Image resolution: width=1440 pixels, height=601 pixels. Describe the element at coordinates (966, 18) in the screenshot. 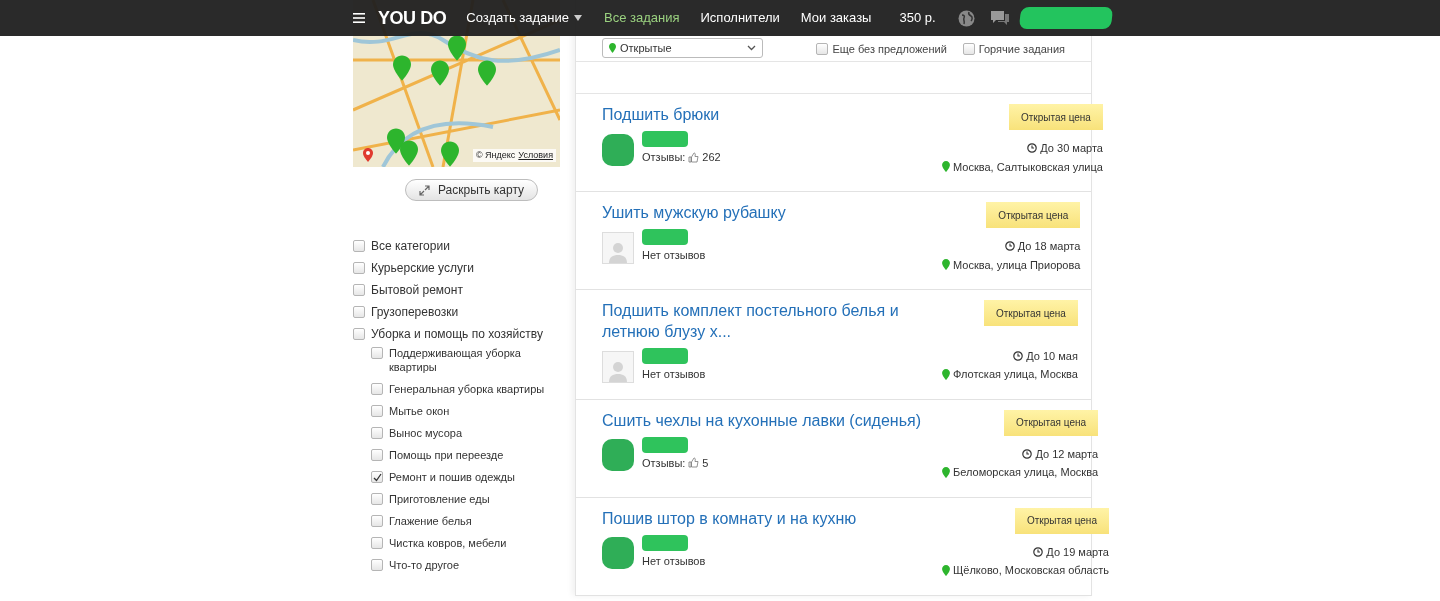

I see `globe-icon` at that location.